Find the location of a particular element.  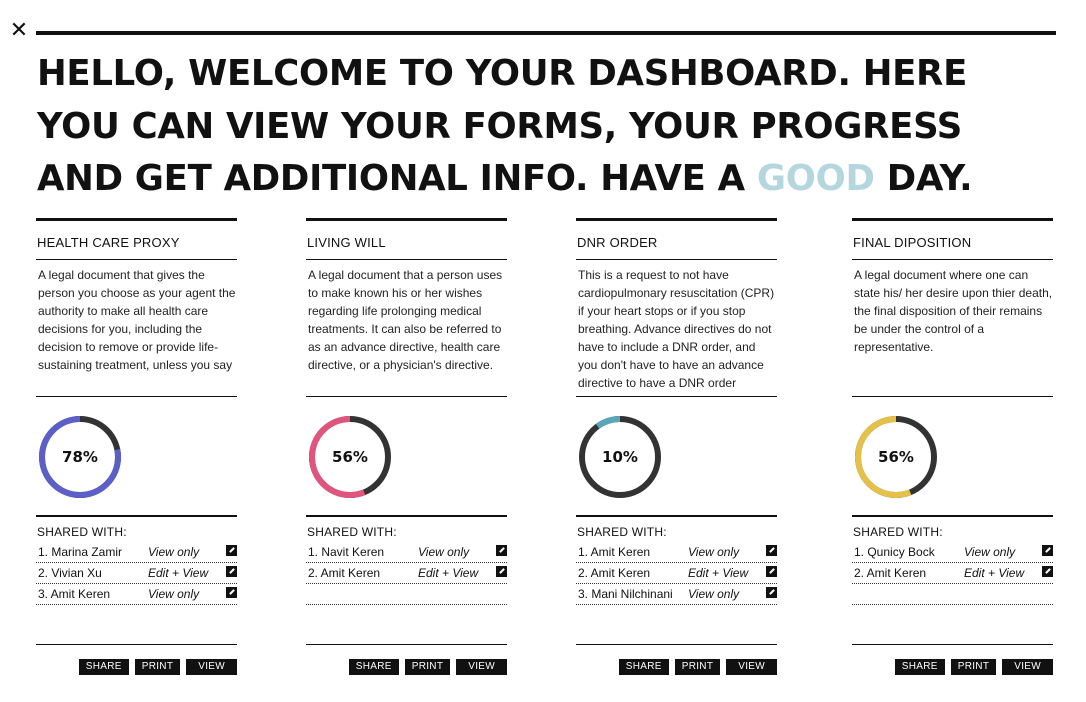

shared-user-name: 3. Amit Keren is located at coordinates (74, 594).